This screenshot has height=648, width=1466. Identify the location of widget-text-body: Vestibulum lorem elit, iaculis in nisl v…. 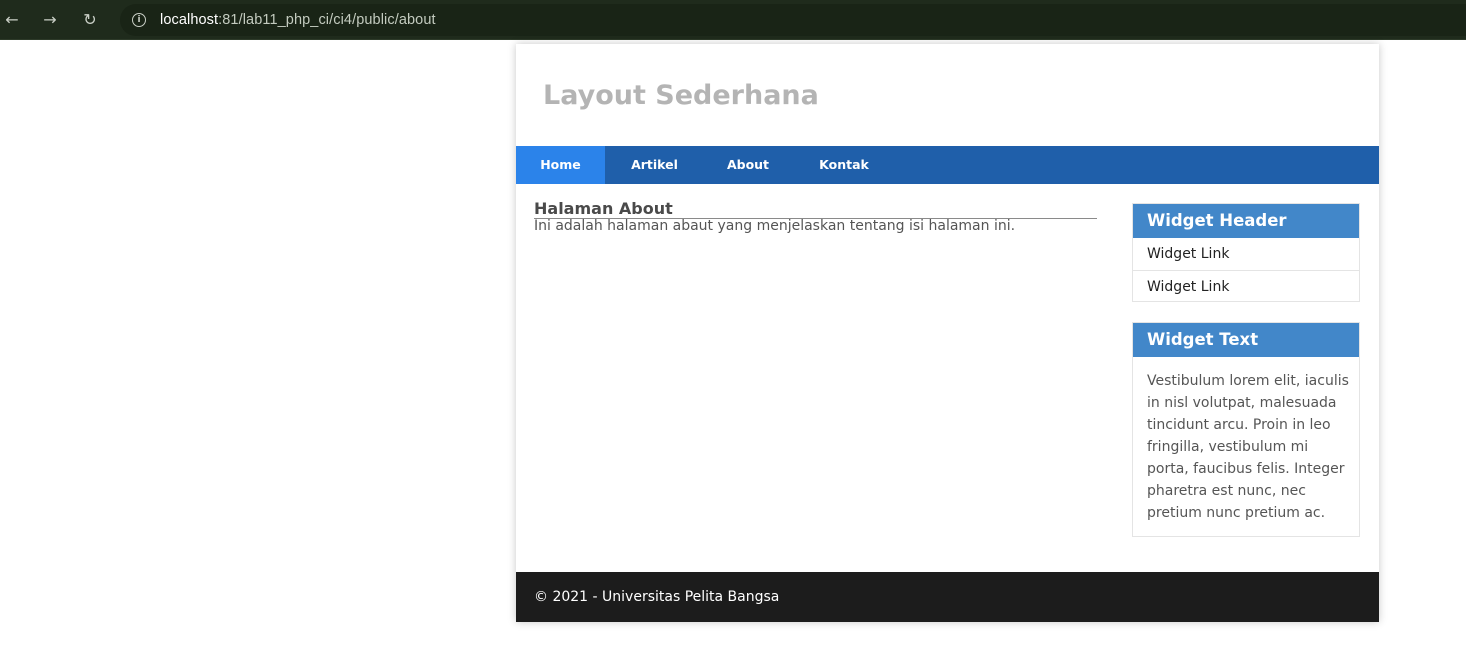
(1248, 447).